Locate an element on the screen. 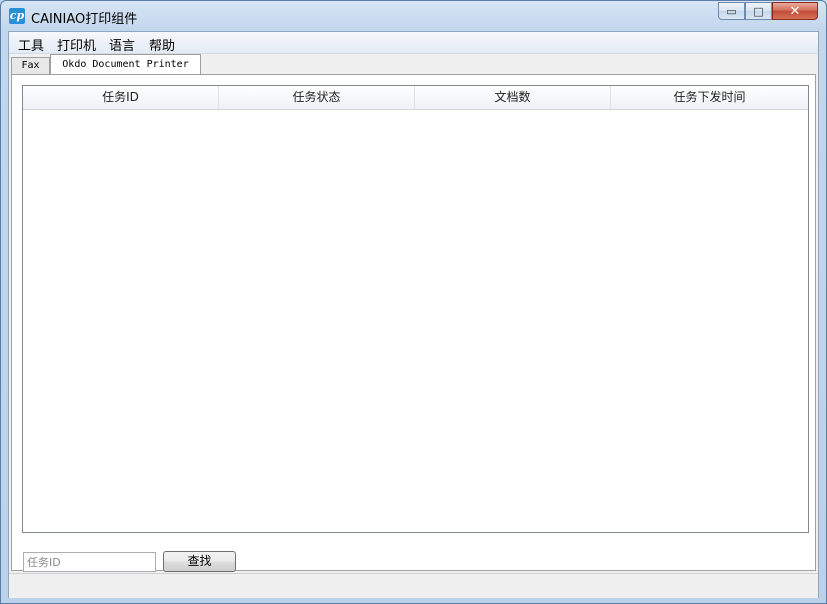  printer-app-icon: cp is located at coordinates (17, 16).